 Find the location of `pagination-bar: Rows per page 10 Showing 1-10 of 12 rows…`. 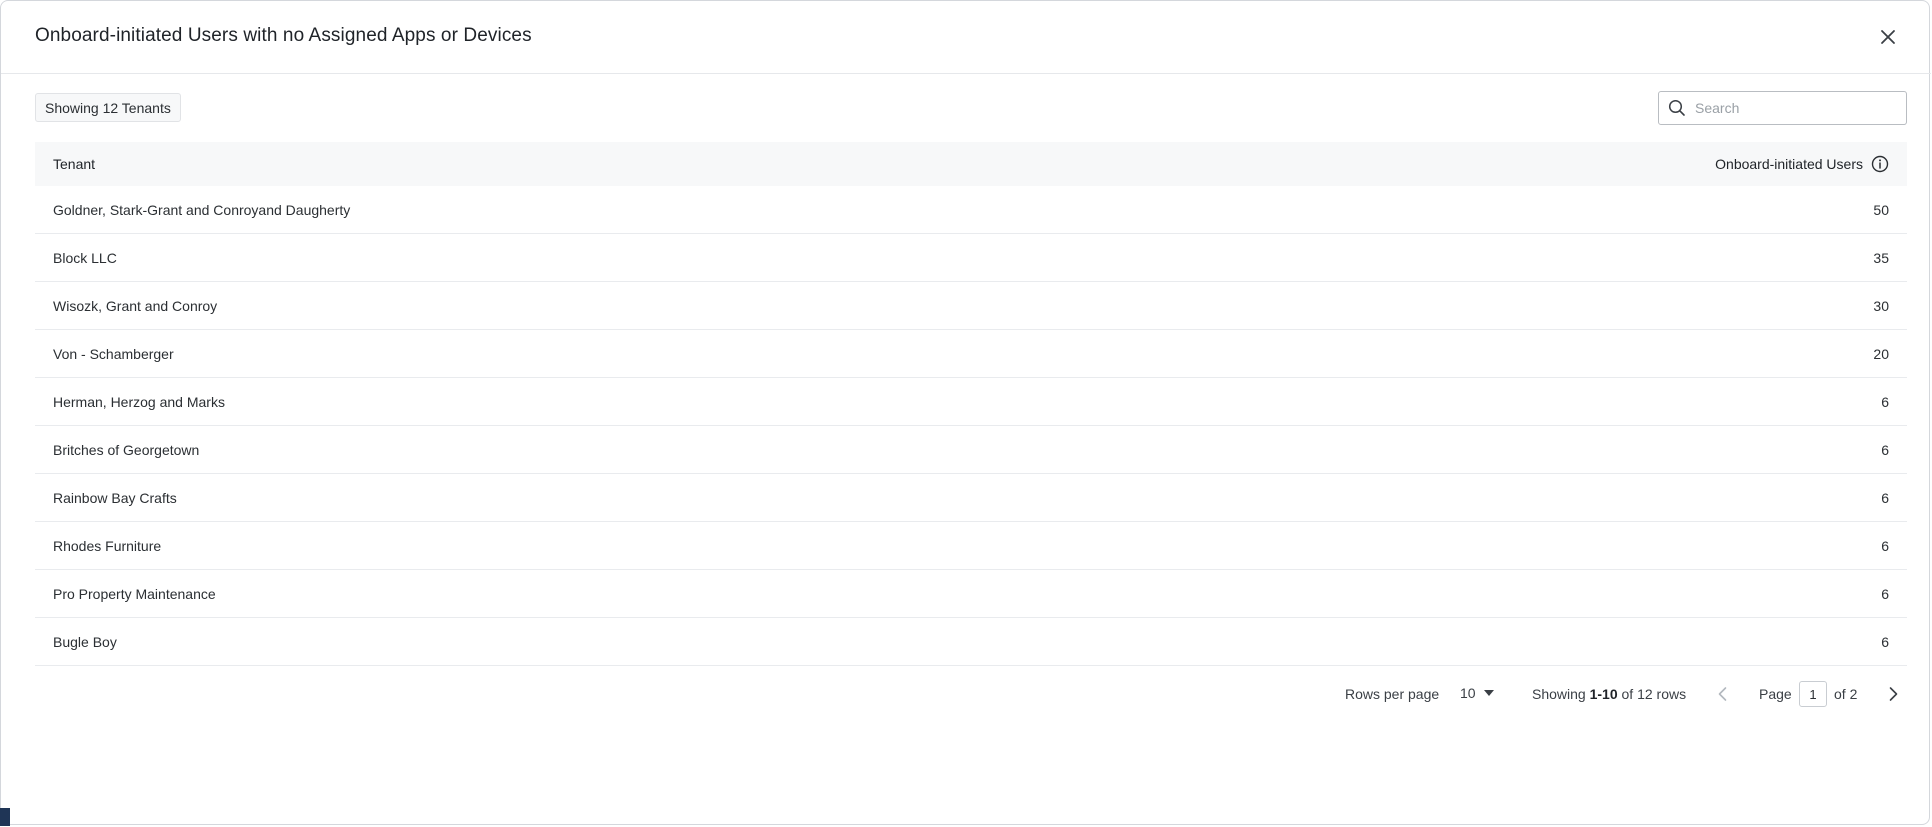

pagination-bar: Rows per page 10 Showing 1-10 of 12 rows… is located at coordinates (966, 694).